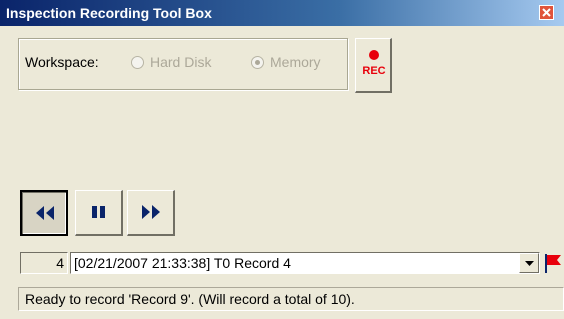 The height and width of the screenshot is (319, 564). I want to click on window-title: Inspection Recording Tool Box, so click(109, 13).